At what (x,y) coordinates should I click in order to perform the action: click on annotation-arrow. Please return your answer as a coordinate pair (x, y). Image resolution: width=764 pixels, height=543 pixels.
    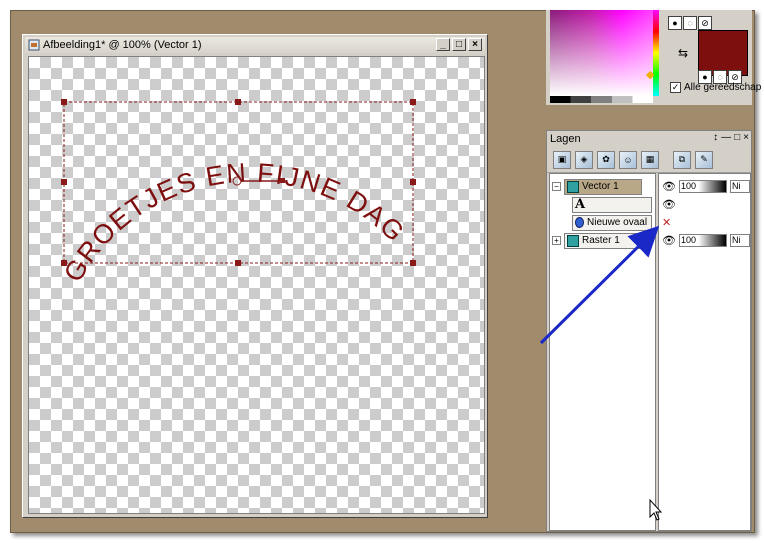
    Looking at the image, I should click on (599, 285).